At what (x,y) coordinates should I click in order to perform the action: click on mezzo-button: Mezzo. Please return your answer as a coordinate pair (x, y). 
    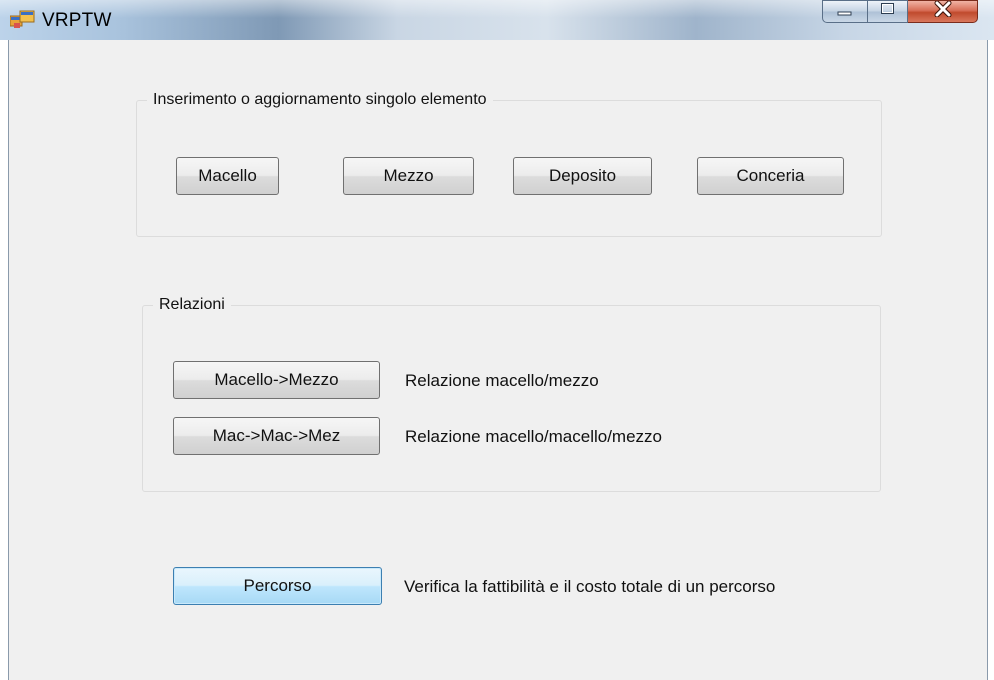
    Looking at the image, I should click on (408, 176).